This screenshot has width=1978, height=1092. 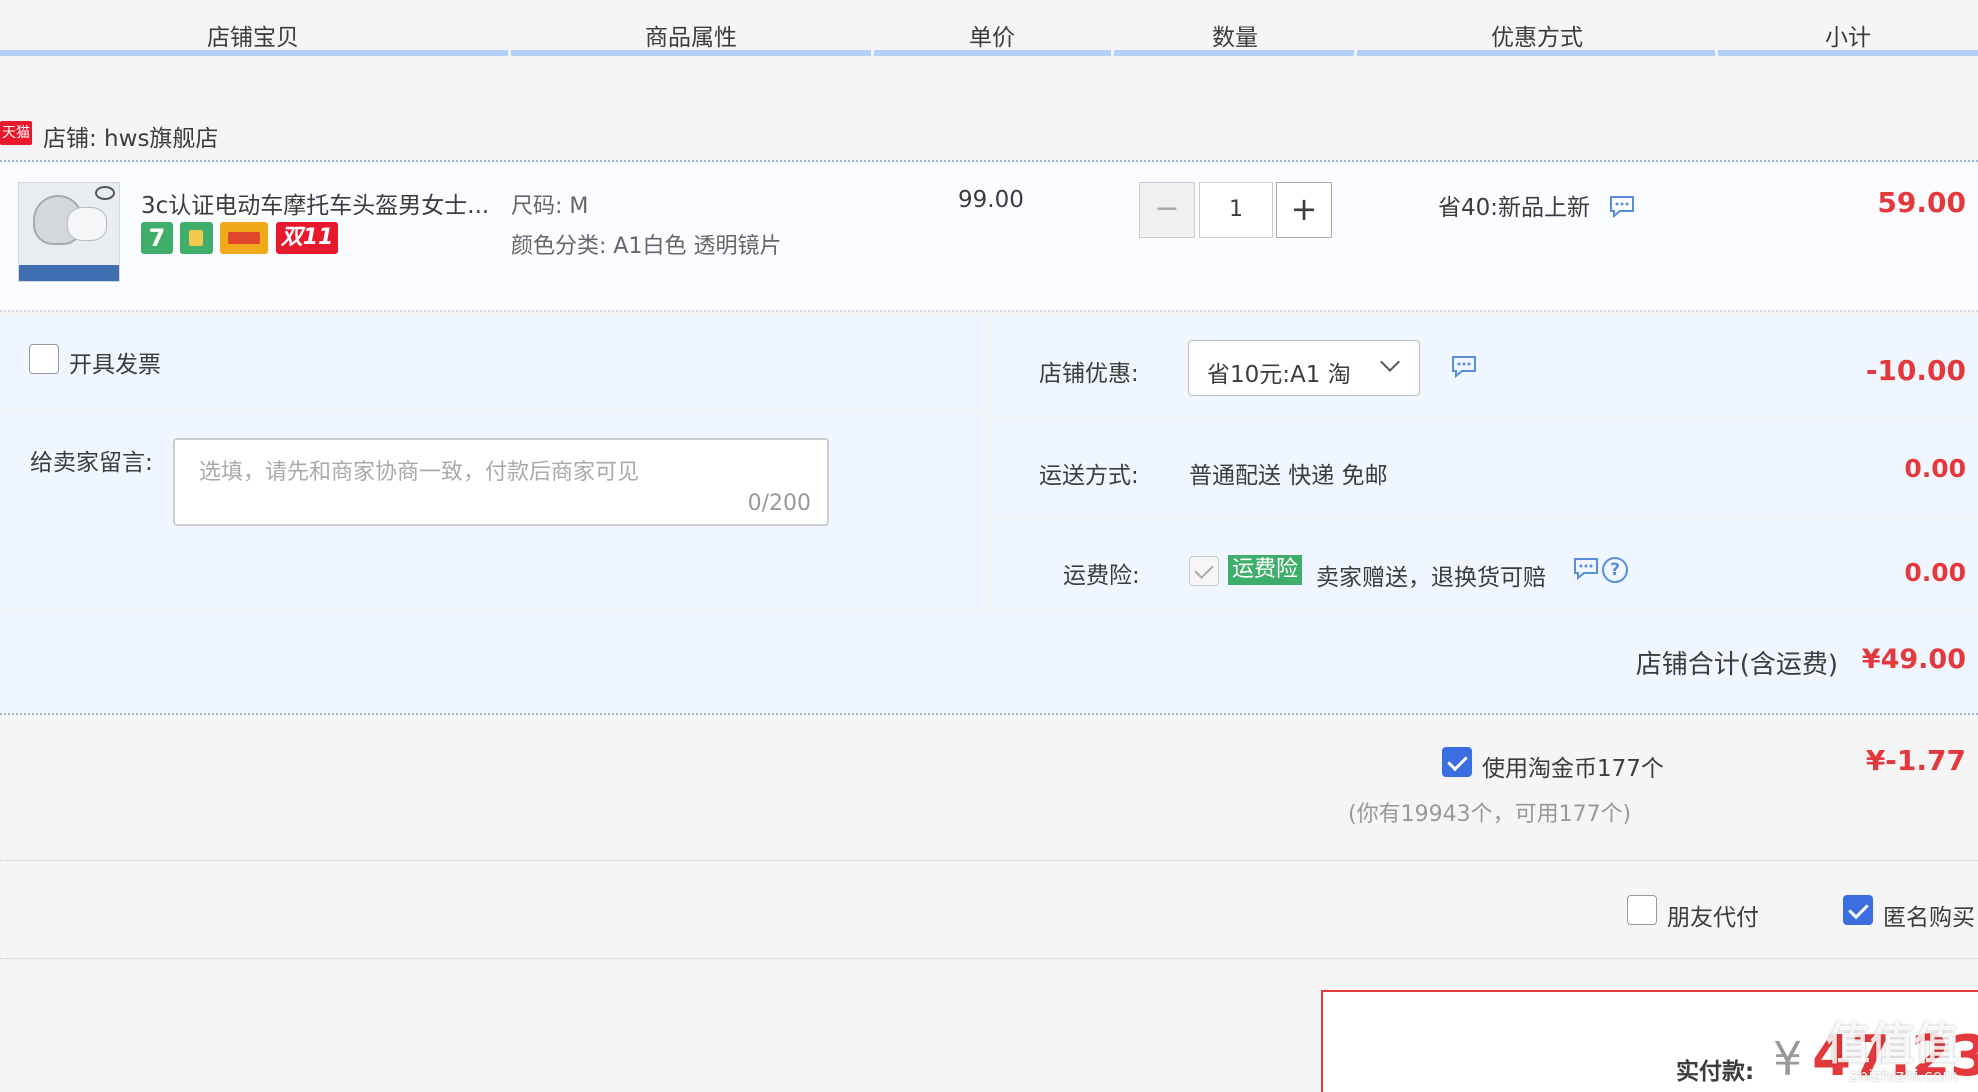 I want to click on coins-checkbox, so click(x=1457, y=762).